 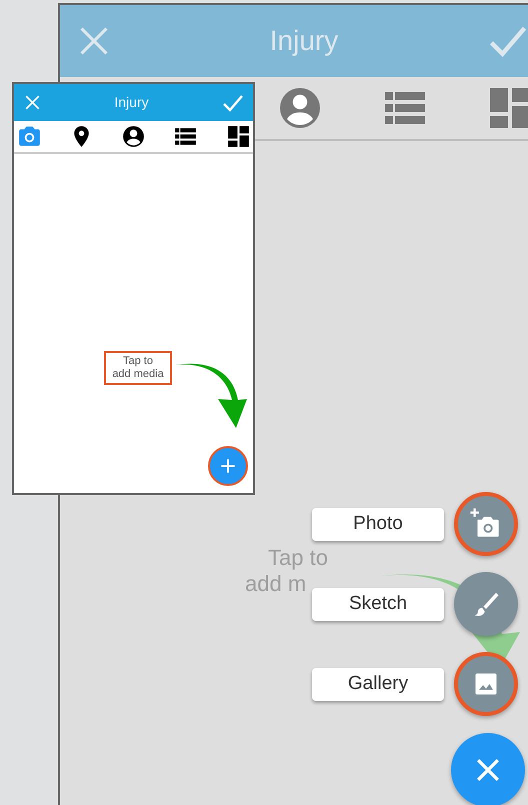 What do you see at coordinates (378, 524) in the screenshot?
I see `fab-label: Photo` at bounding box center [378, 524].